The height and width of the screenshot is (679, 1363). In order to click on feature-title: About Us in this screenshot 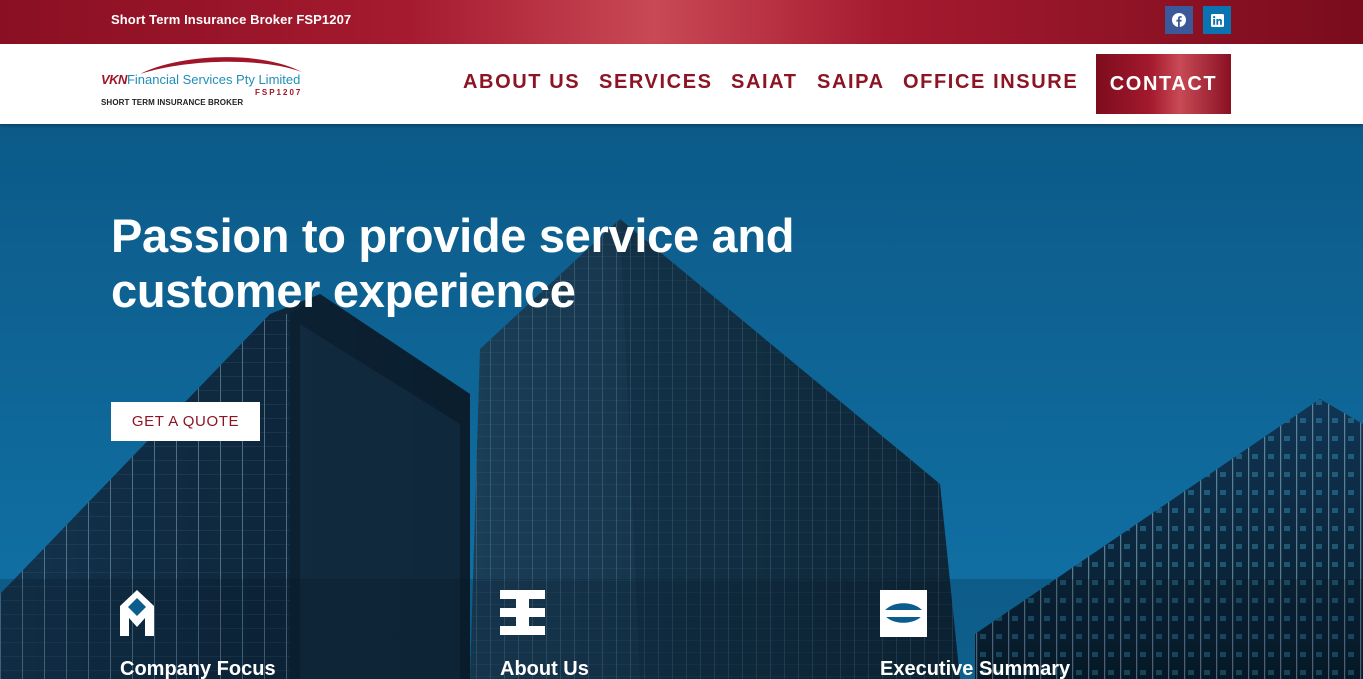, I will do `click(544, 668)`.